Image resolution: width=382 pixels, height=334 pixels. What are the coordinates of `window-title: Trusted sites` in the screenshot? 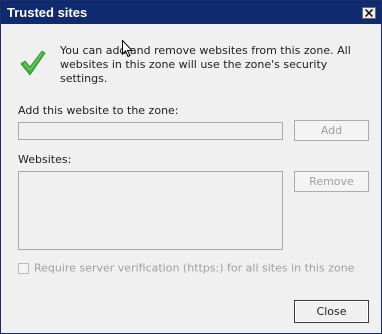 It's located at (47, 12).